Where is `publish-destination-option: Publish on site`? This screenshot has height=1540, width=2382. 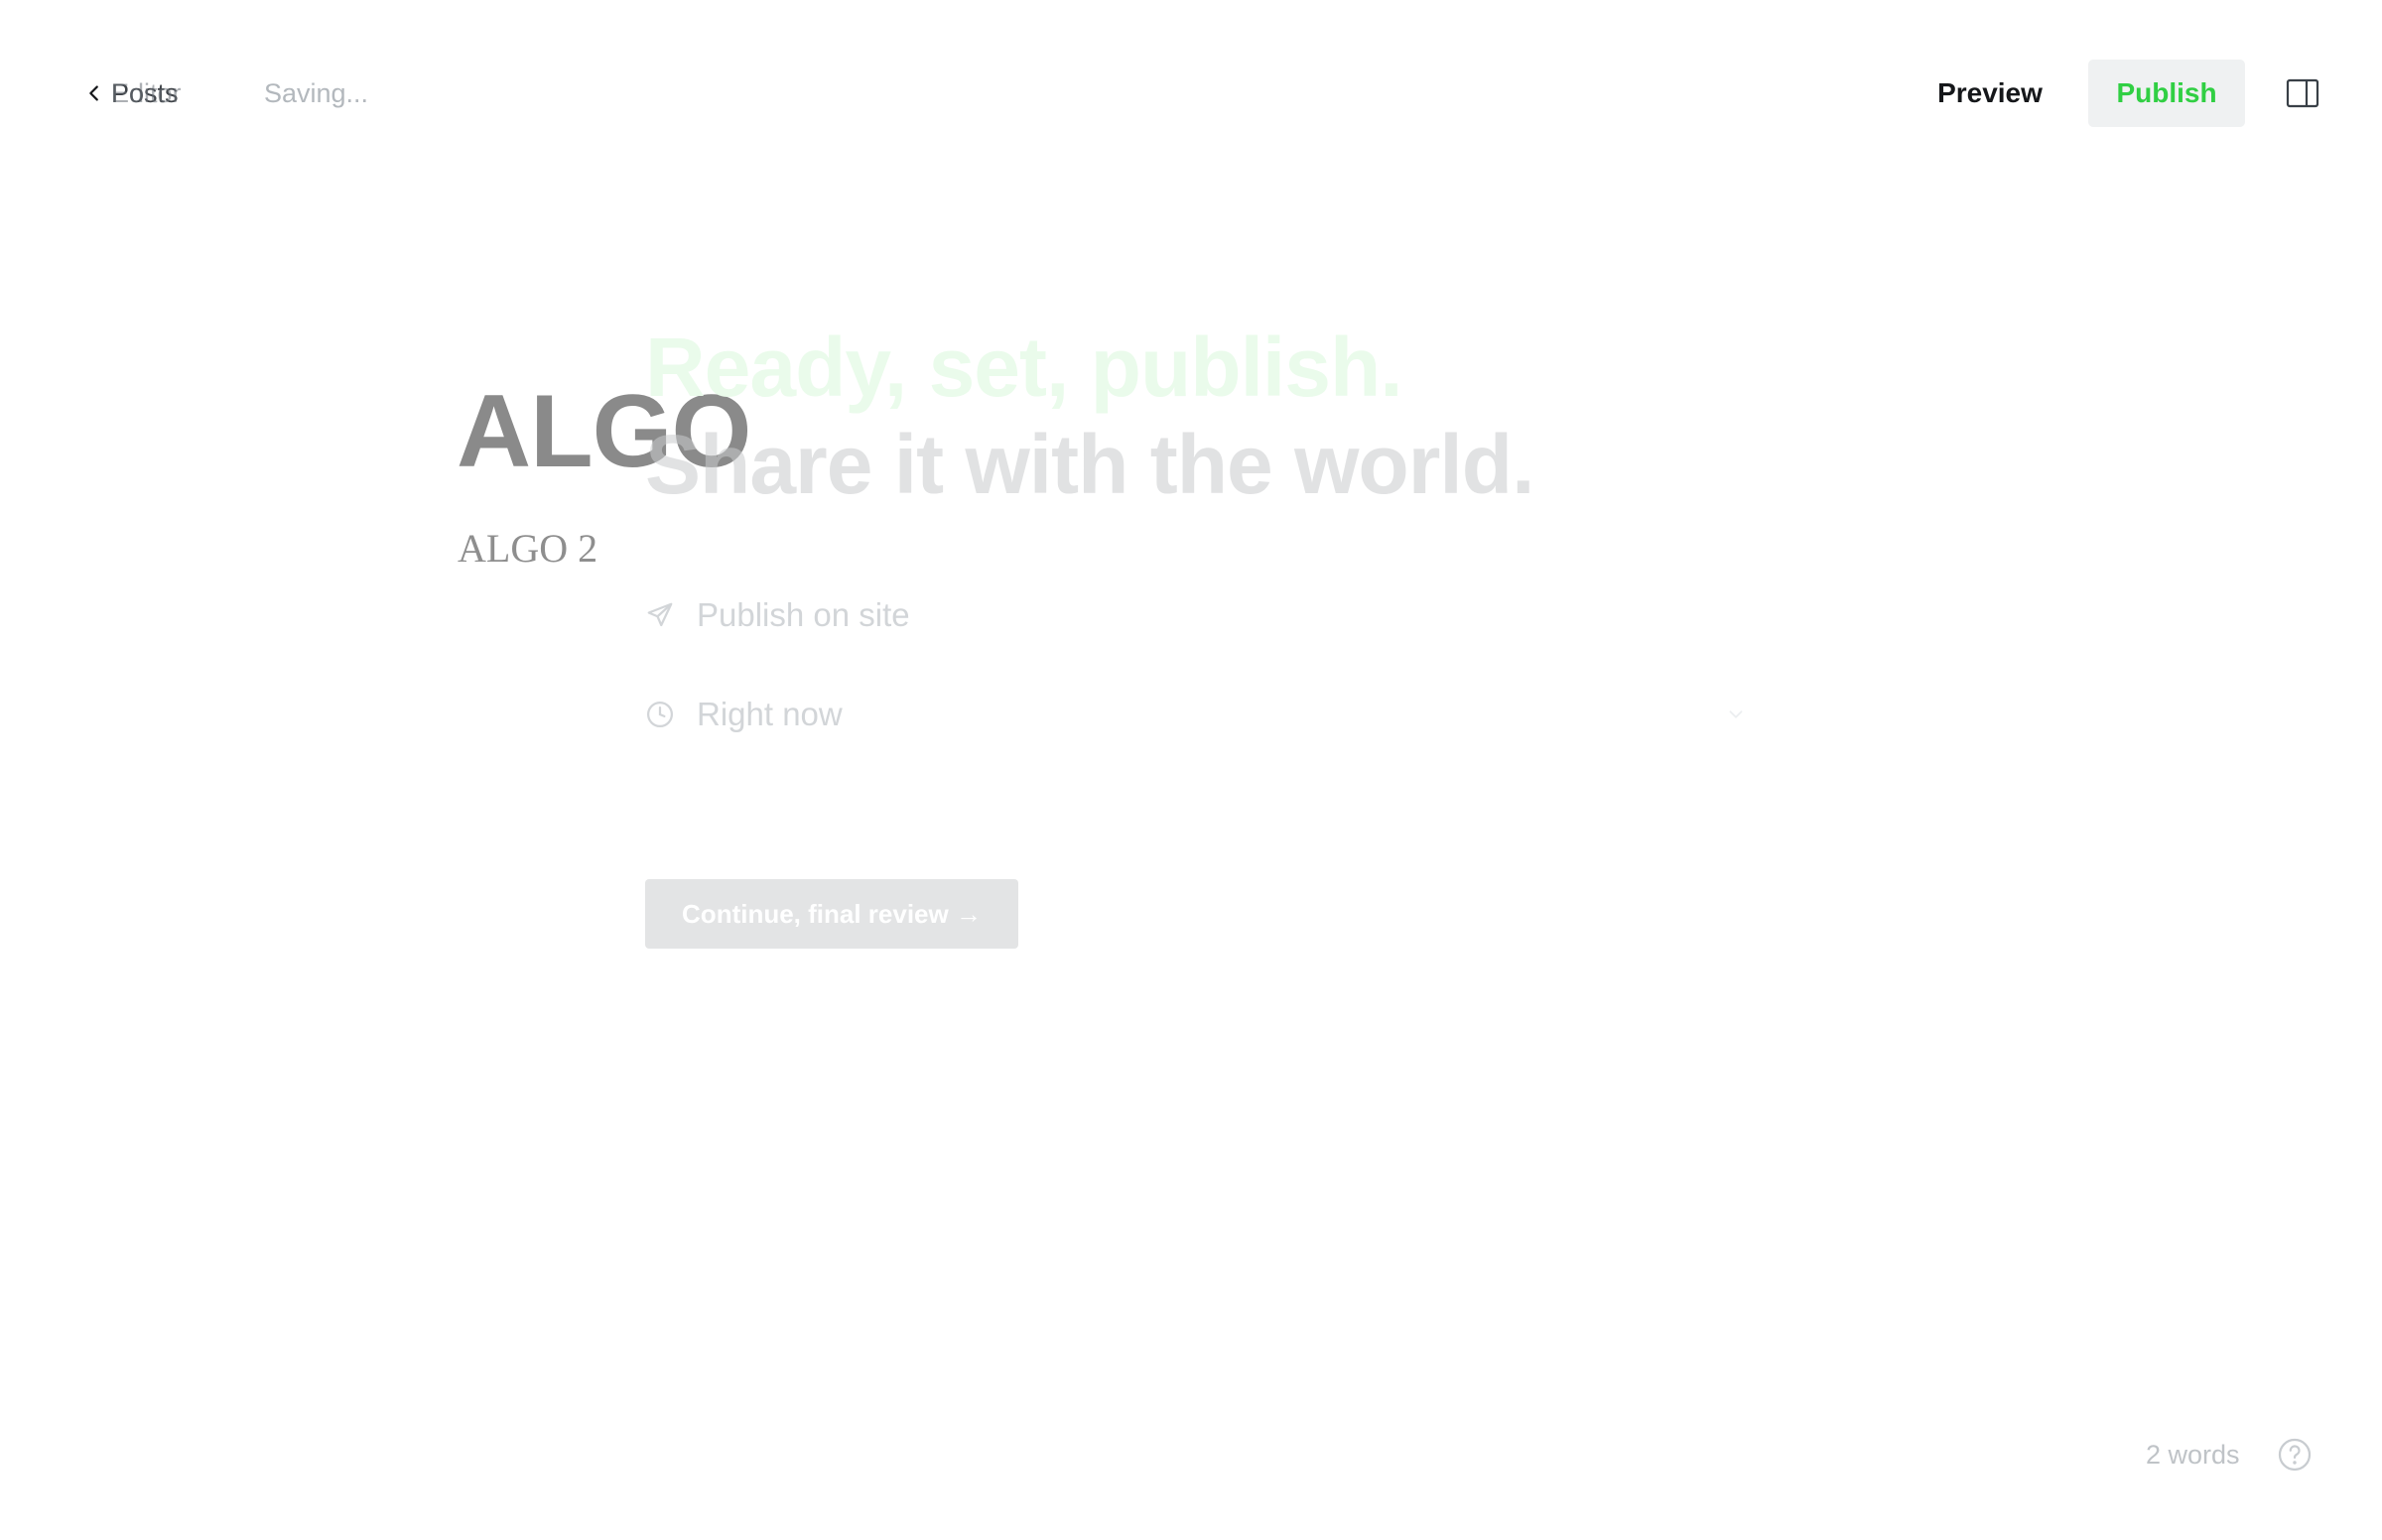
publish-destination-option: Publish on site is located at coordinates (778, 615).